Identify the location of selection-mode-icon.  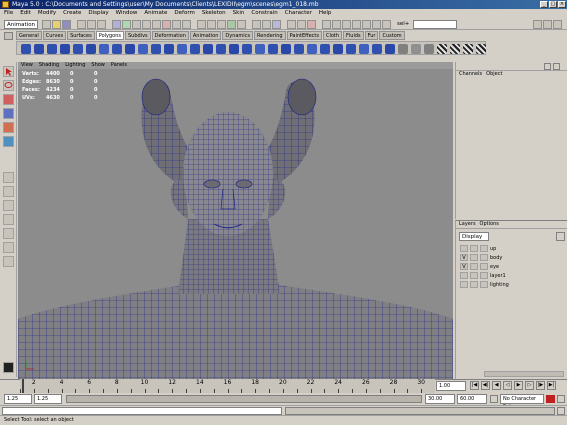
(326, 24).